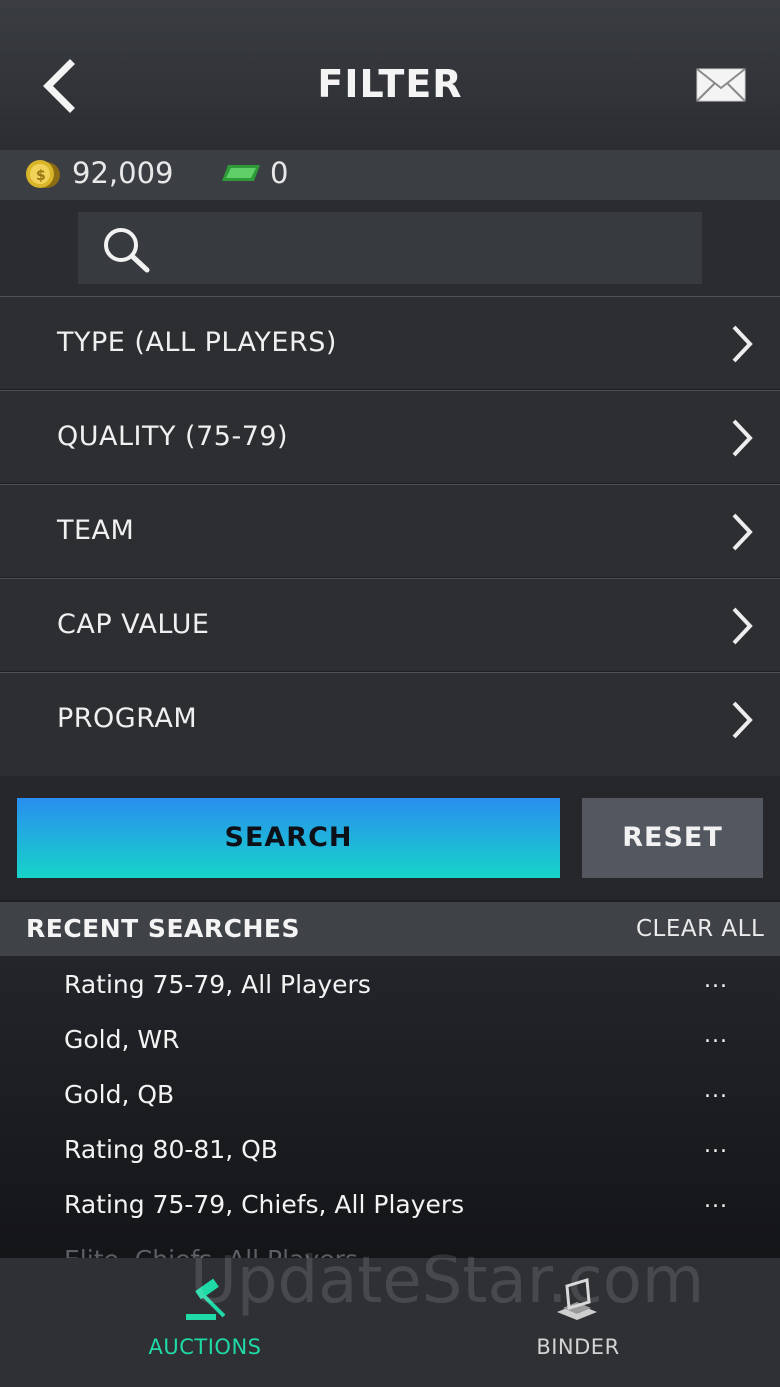  I want to click on coin-icon: $, so click(43, 174).